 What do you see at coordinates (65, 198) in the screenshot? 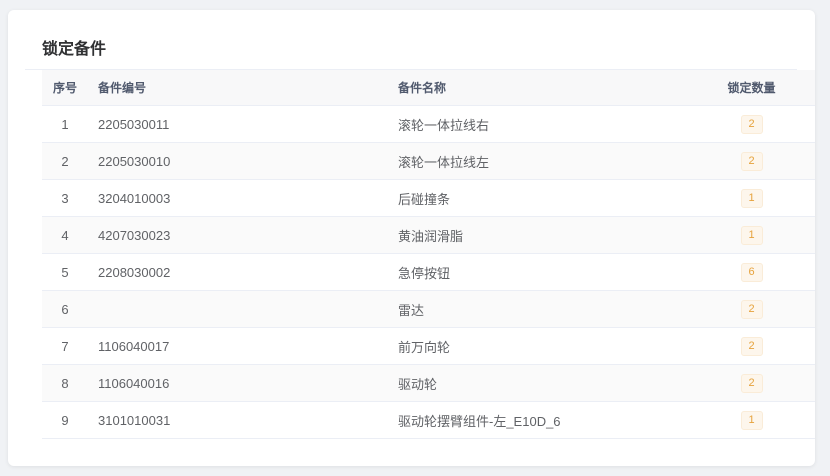
I see `cell-index: 3` at bounding box center [65, 198].